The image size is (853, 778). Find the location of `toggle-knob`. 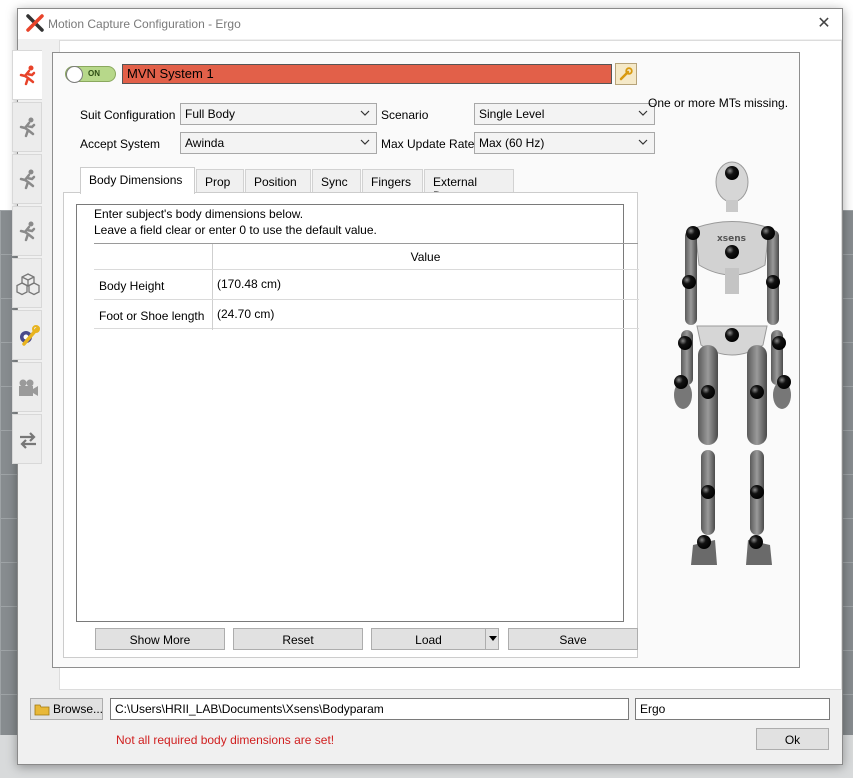

toggle-knob is located at coordinates (74, 74).